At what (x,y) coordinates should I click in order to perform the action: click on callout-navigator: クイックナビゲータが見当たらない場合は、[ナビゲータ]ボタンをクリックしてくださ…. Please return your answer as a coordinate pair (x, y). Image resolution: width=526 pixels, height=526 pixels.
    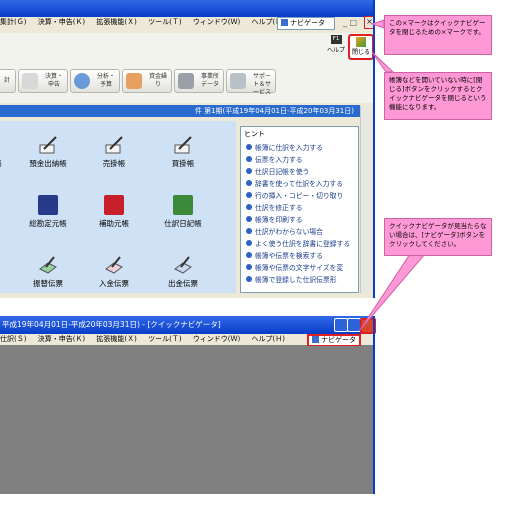
    Looking at the image, I should click on (438, 237).